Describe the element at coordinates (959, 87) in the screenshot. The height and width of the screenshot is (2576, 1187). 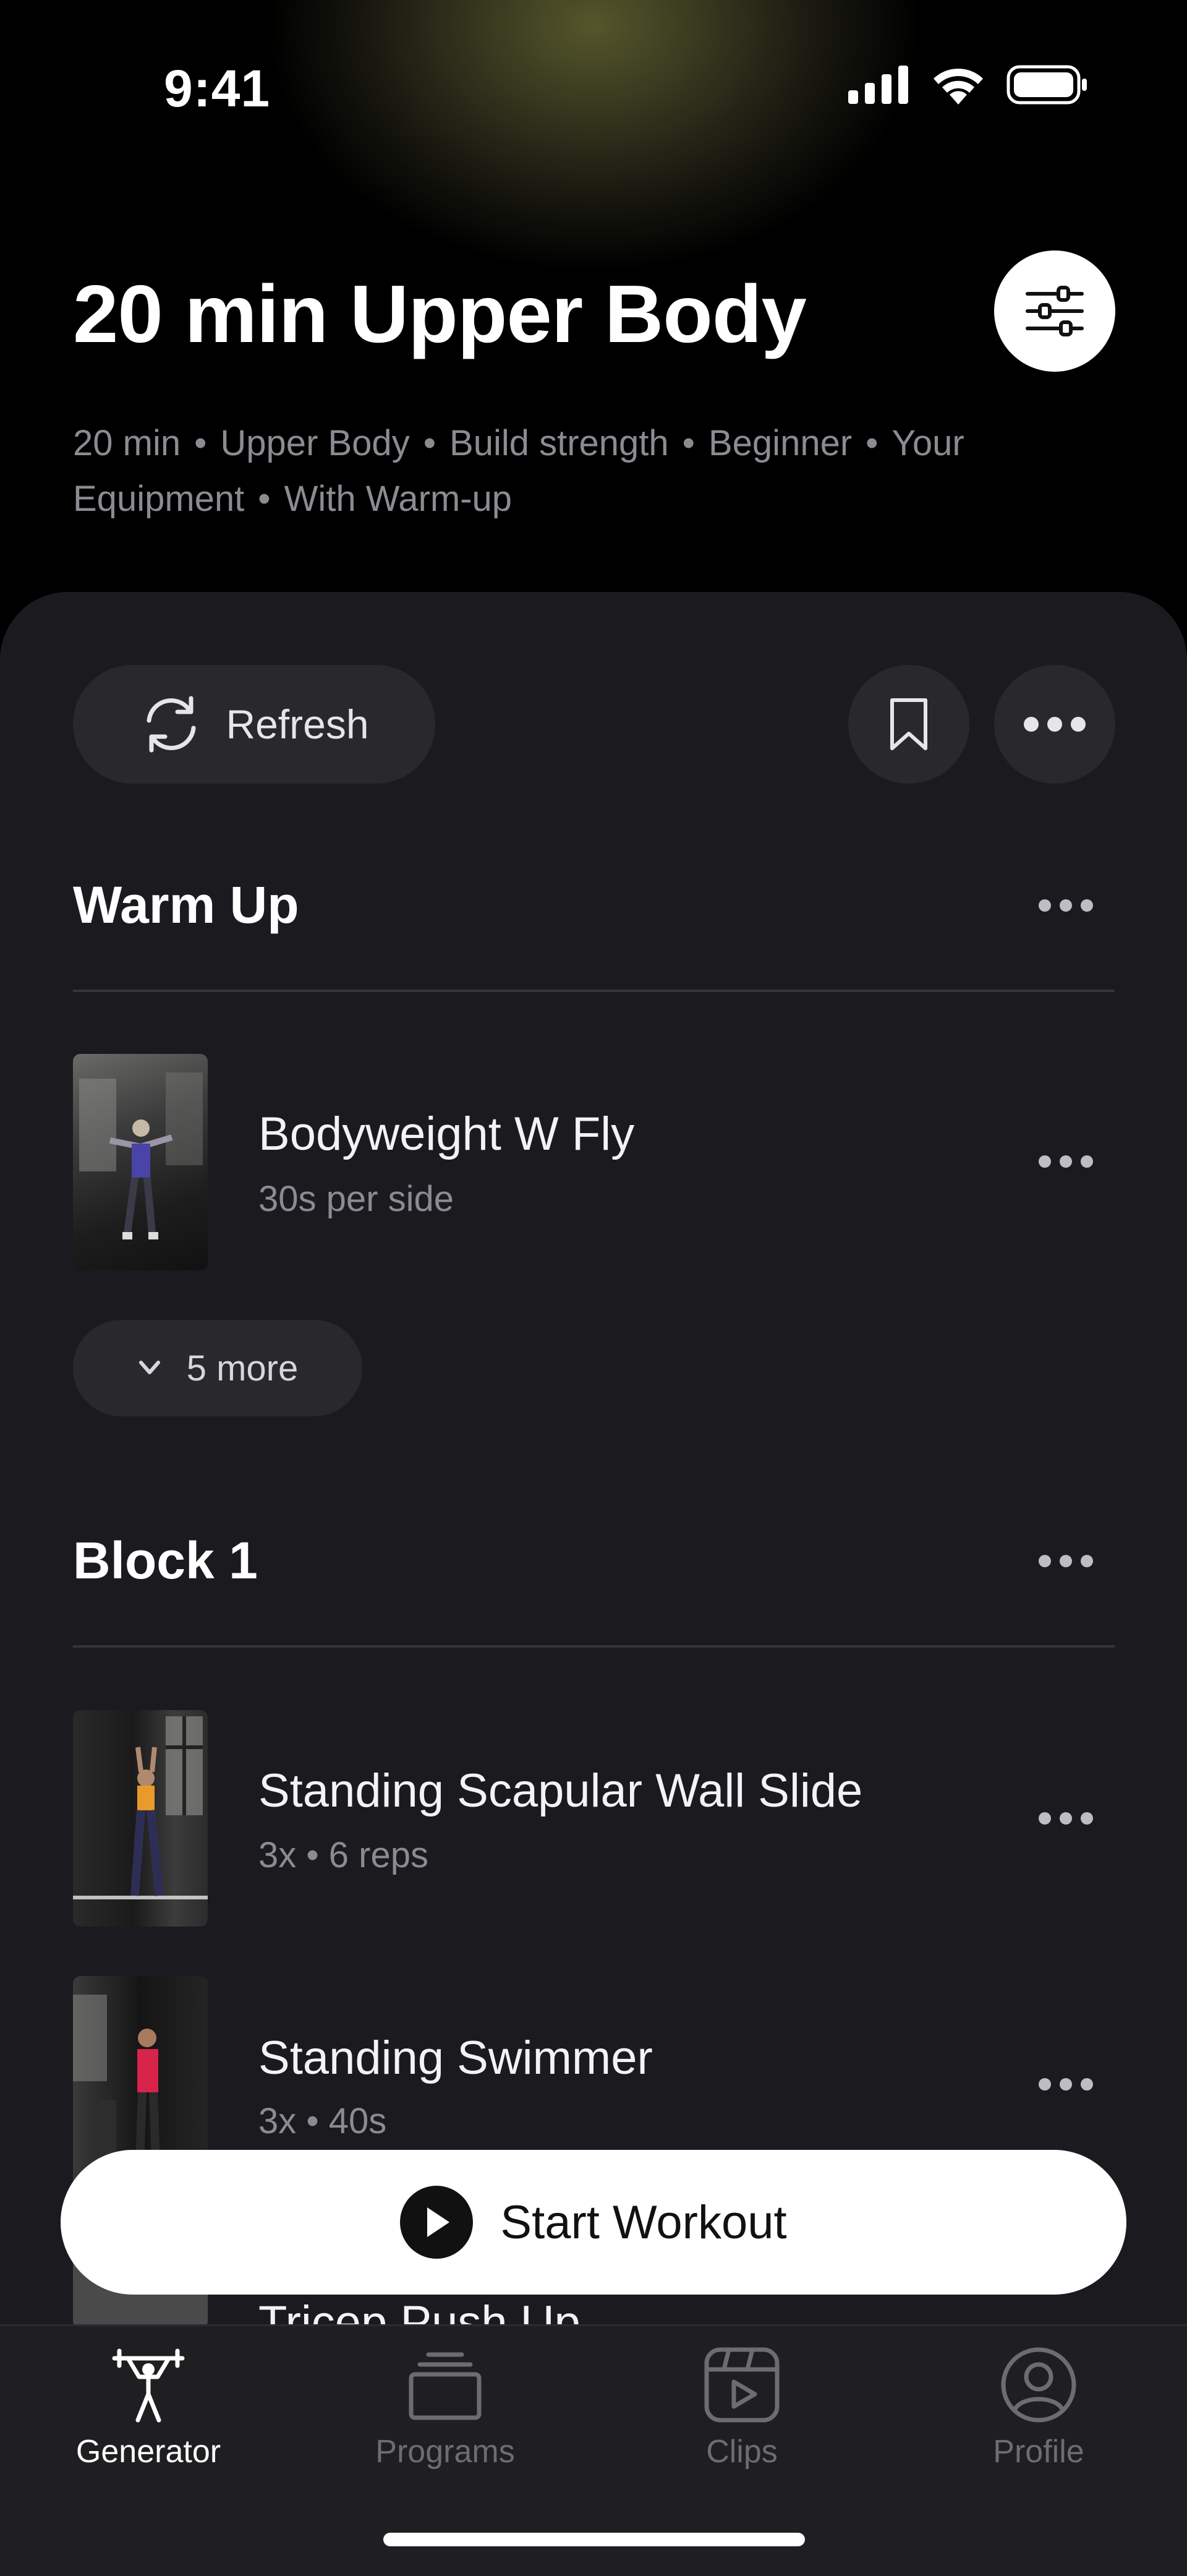
I see `wifi-icon` at that location.